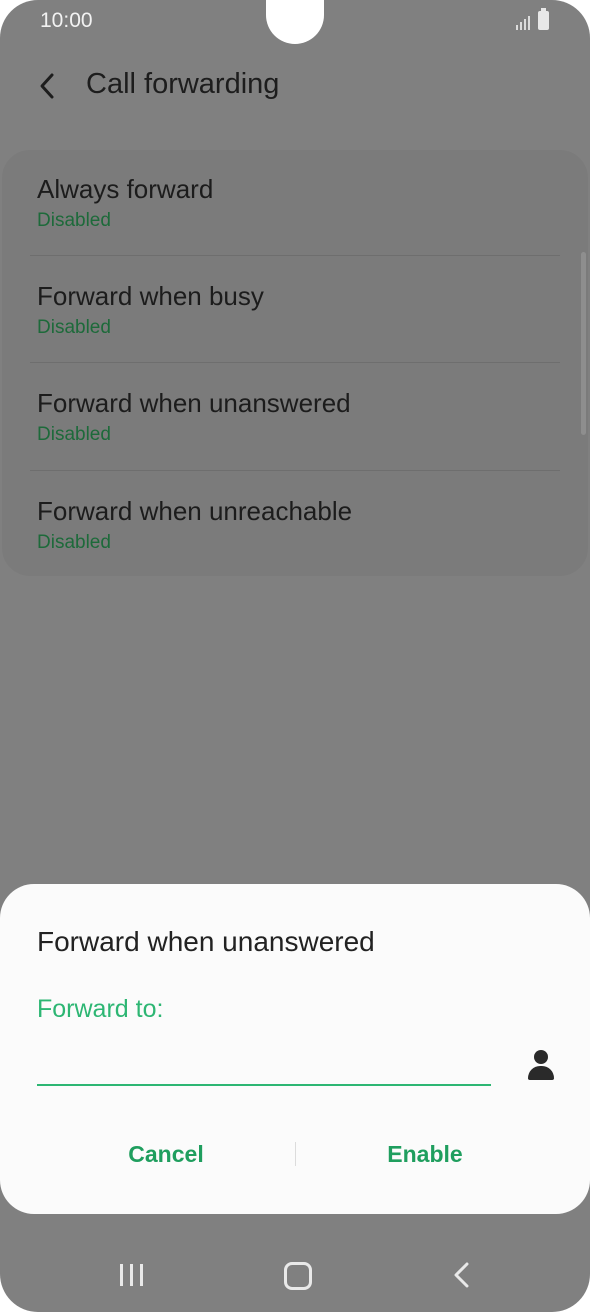 Image resolution: width=590 pixels, height=1312 pixels. What do you see at coordinates (541, 1067) in the screenshot?
I see `contact-picker-button` at bounding box center [541, 1067].